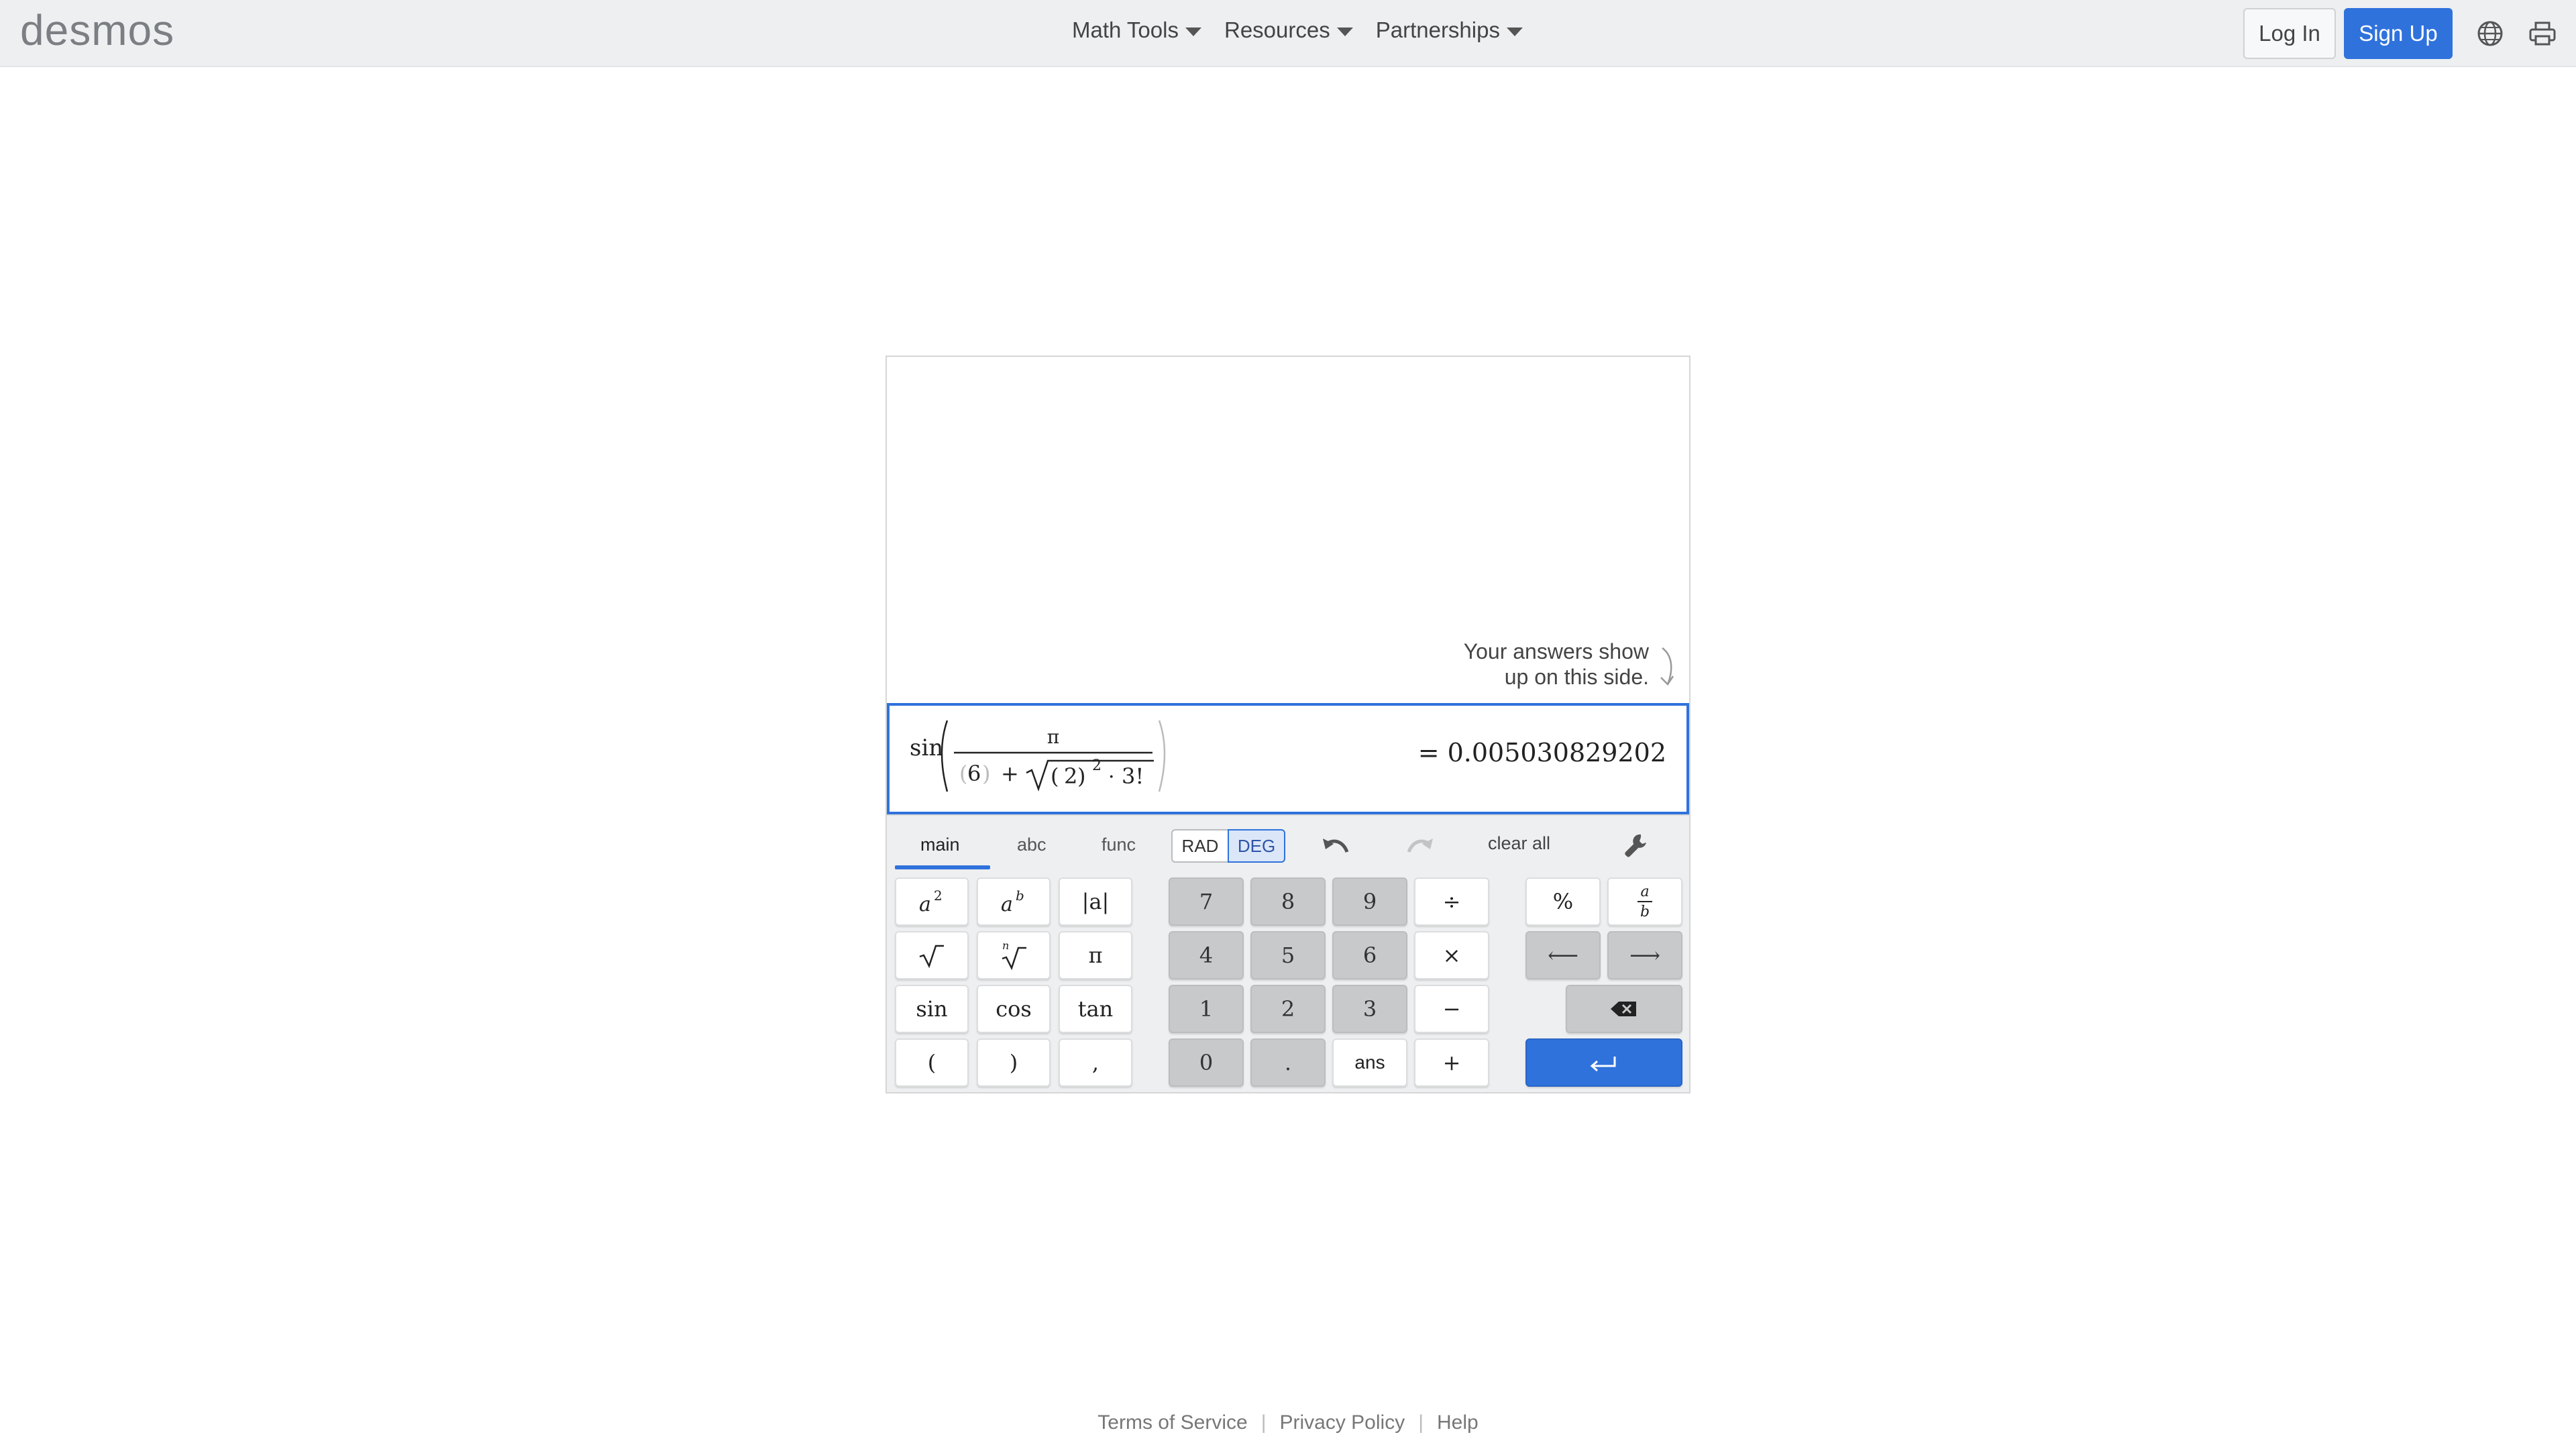 This screenshot has height=1449, width=2576. What do you see at coordinates (986, 773) in the screenshot?
I see `den-rparen: )` at bounding box center [986, 773].